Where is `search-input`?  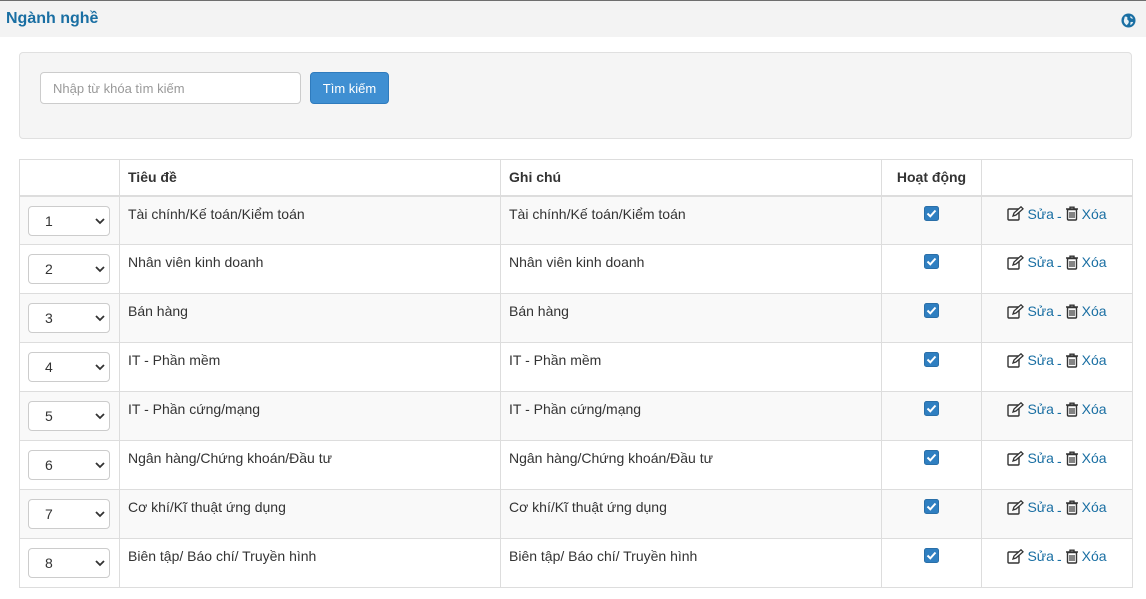
search-input is located at coordinates (170, 88).